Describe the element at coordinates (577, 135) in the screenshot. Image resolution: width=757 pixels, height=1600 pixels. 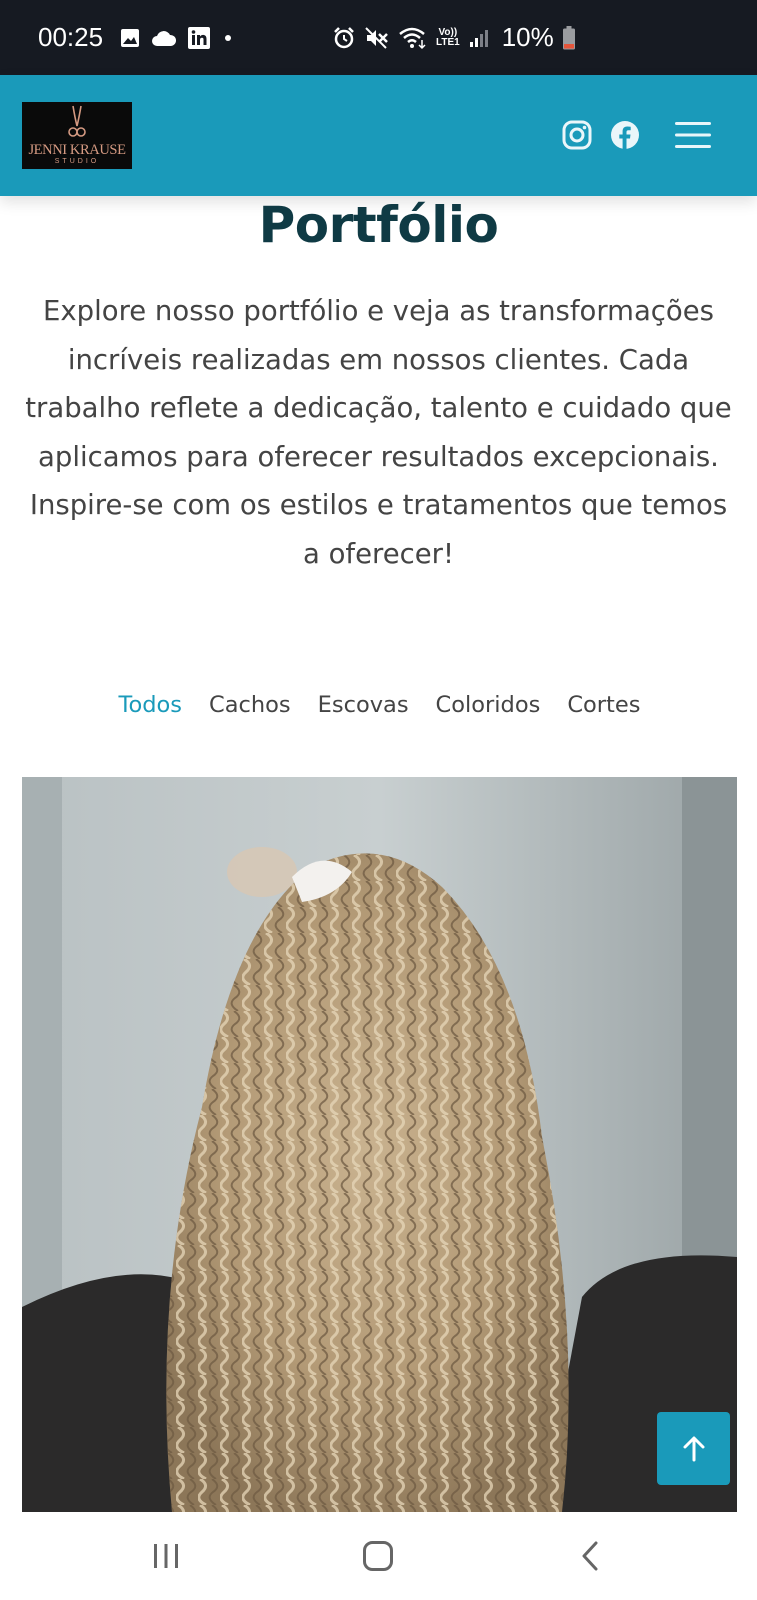
I see `instagram-icon` at that location.